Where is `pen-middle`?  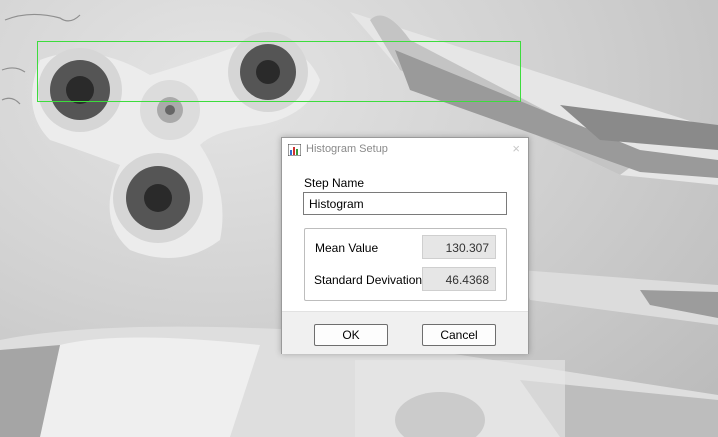 pen-middle is located at coordinates (619, 297).